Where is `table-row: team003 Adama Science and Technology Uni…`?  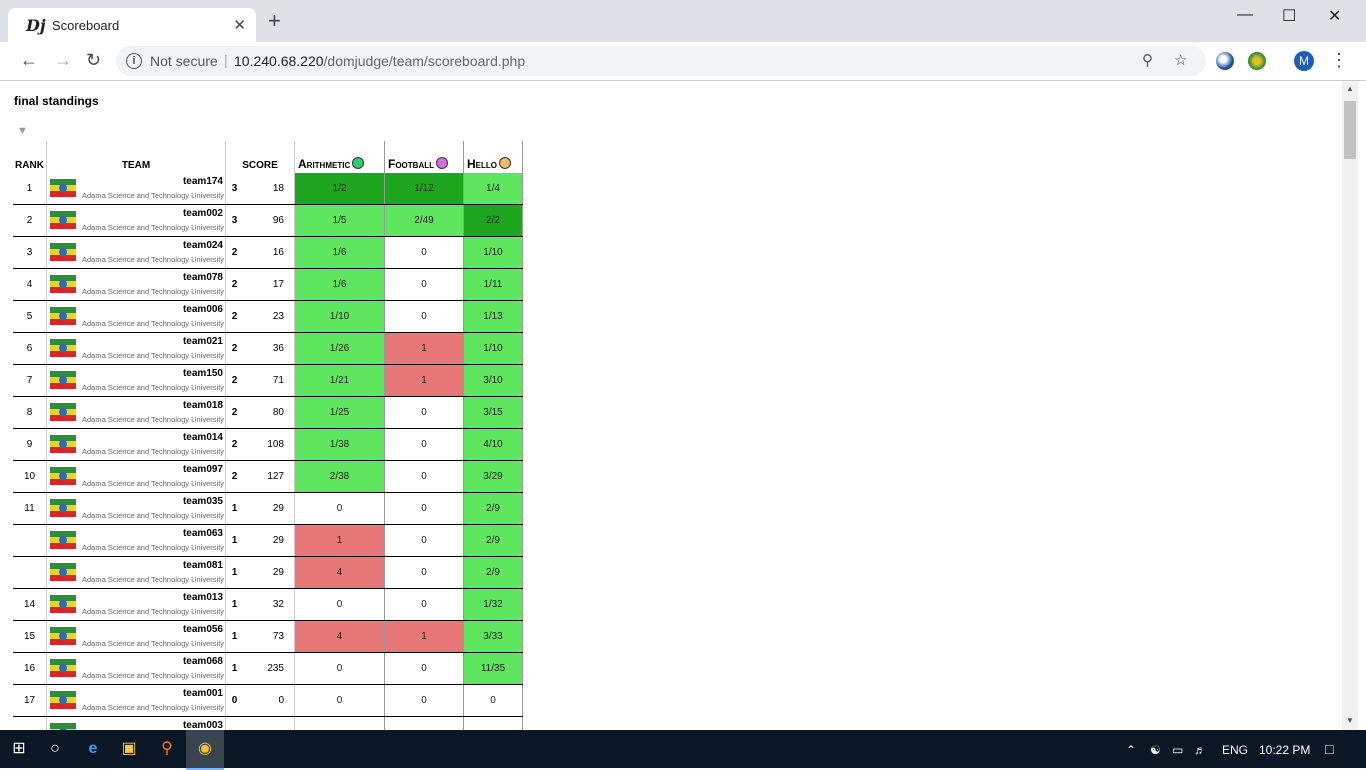 table-row: team003 Adama Science and Technology Uni… is located at coordinates (268, 723).